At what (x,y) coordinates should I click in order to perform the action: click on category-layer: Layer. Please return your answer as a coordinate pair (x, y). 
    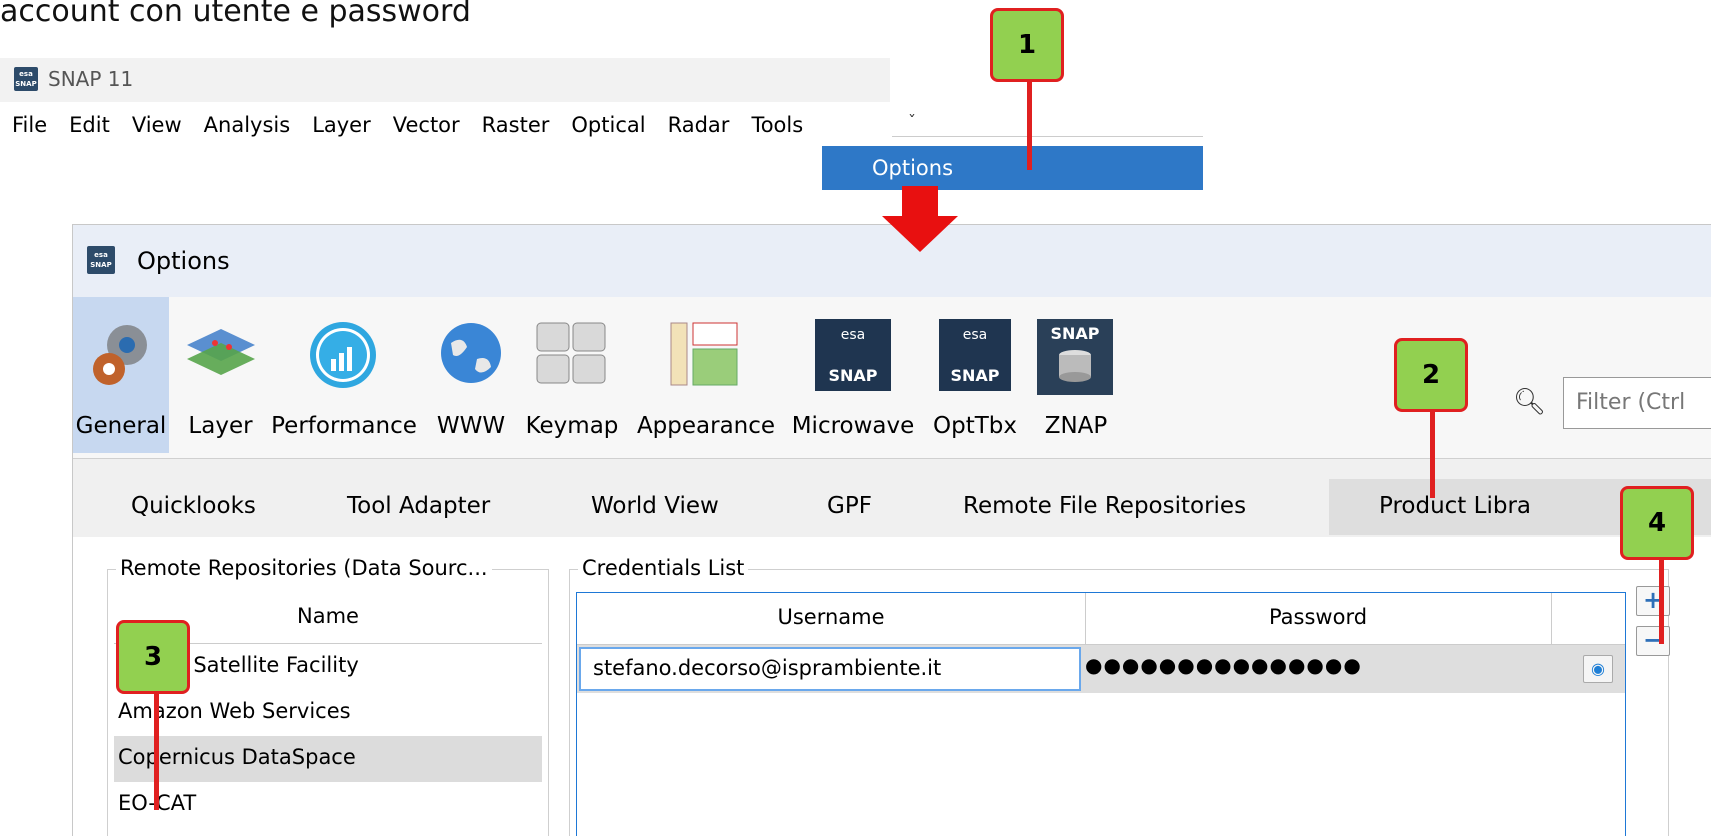
    Looking at the image, I should click on (220, 375).